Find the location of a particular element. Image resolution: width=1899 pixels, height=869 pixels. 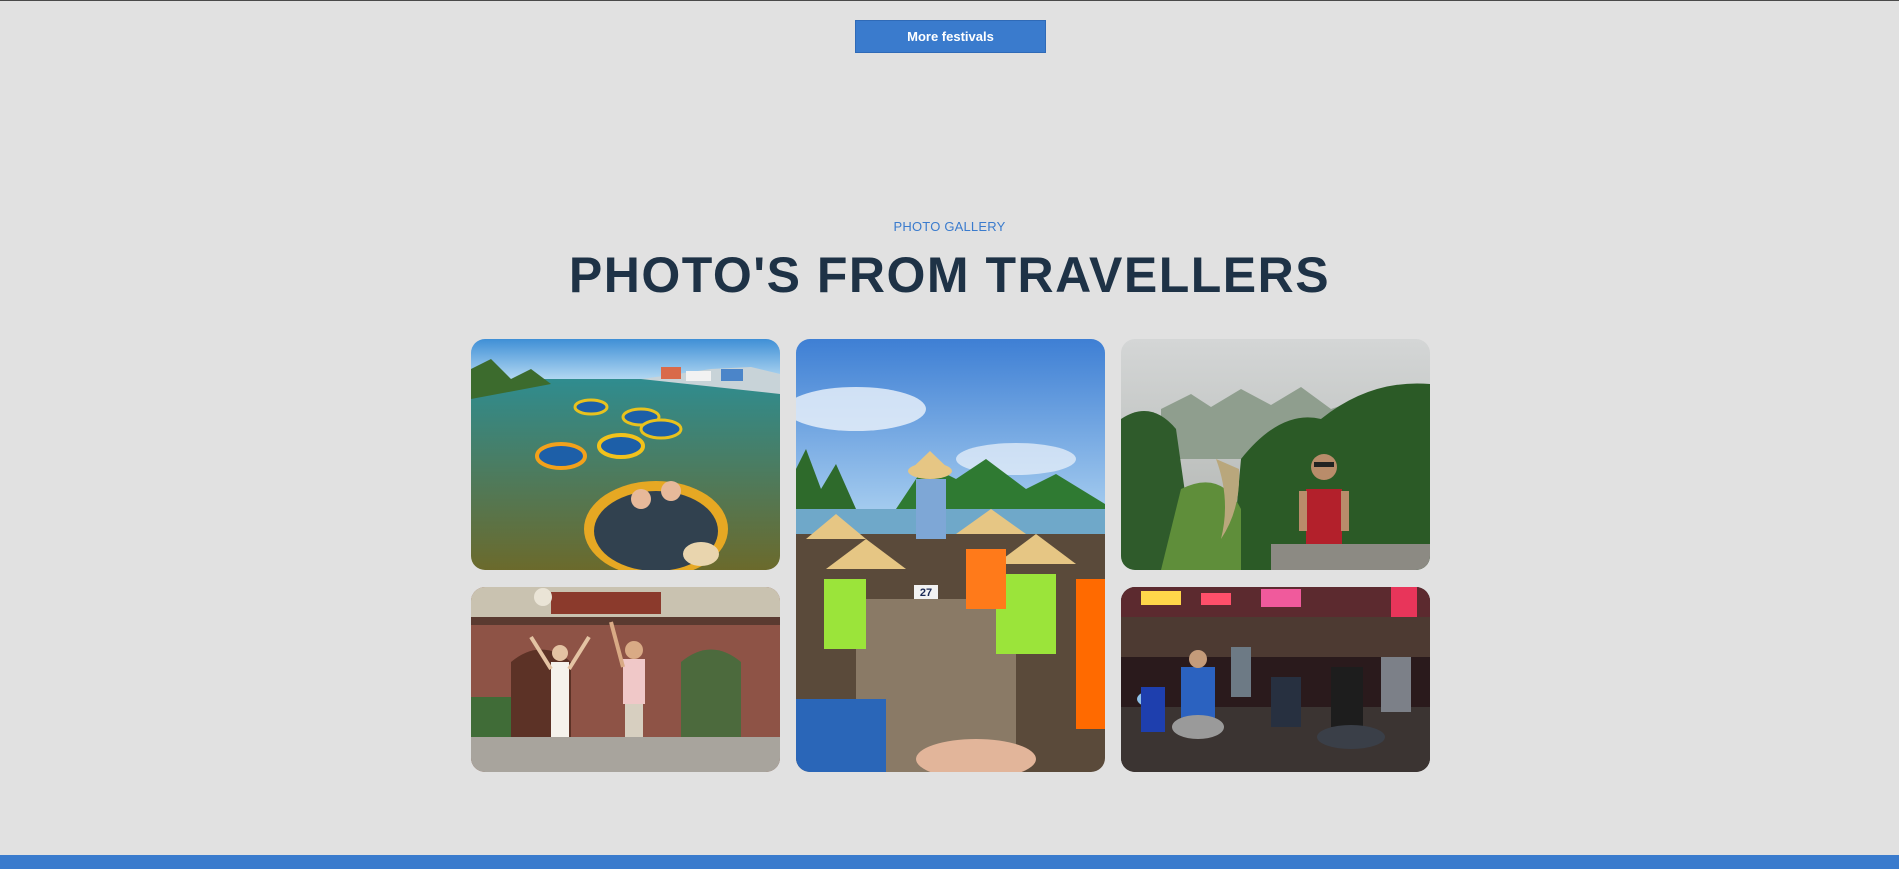

night-street-photo is located at coordinates (1275, 679).